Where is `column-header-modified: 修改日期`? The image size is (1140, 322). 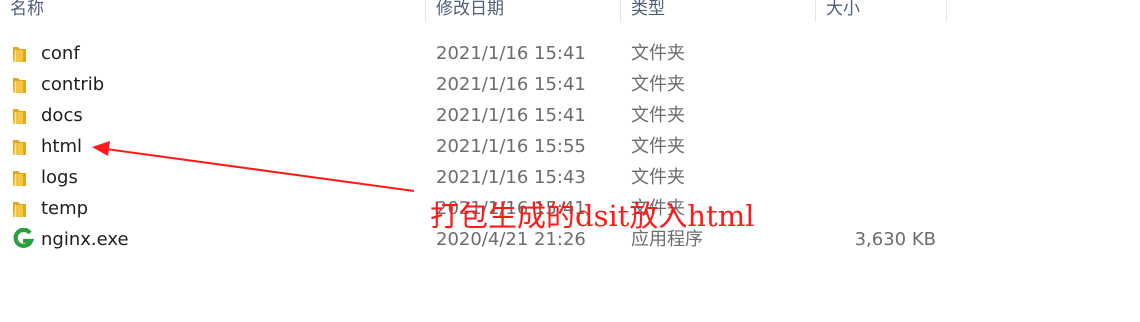
column-header-modified: 修改日期 is located at coordinates (470, 11).